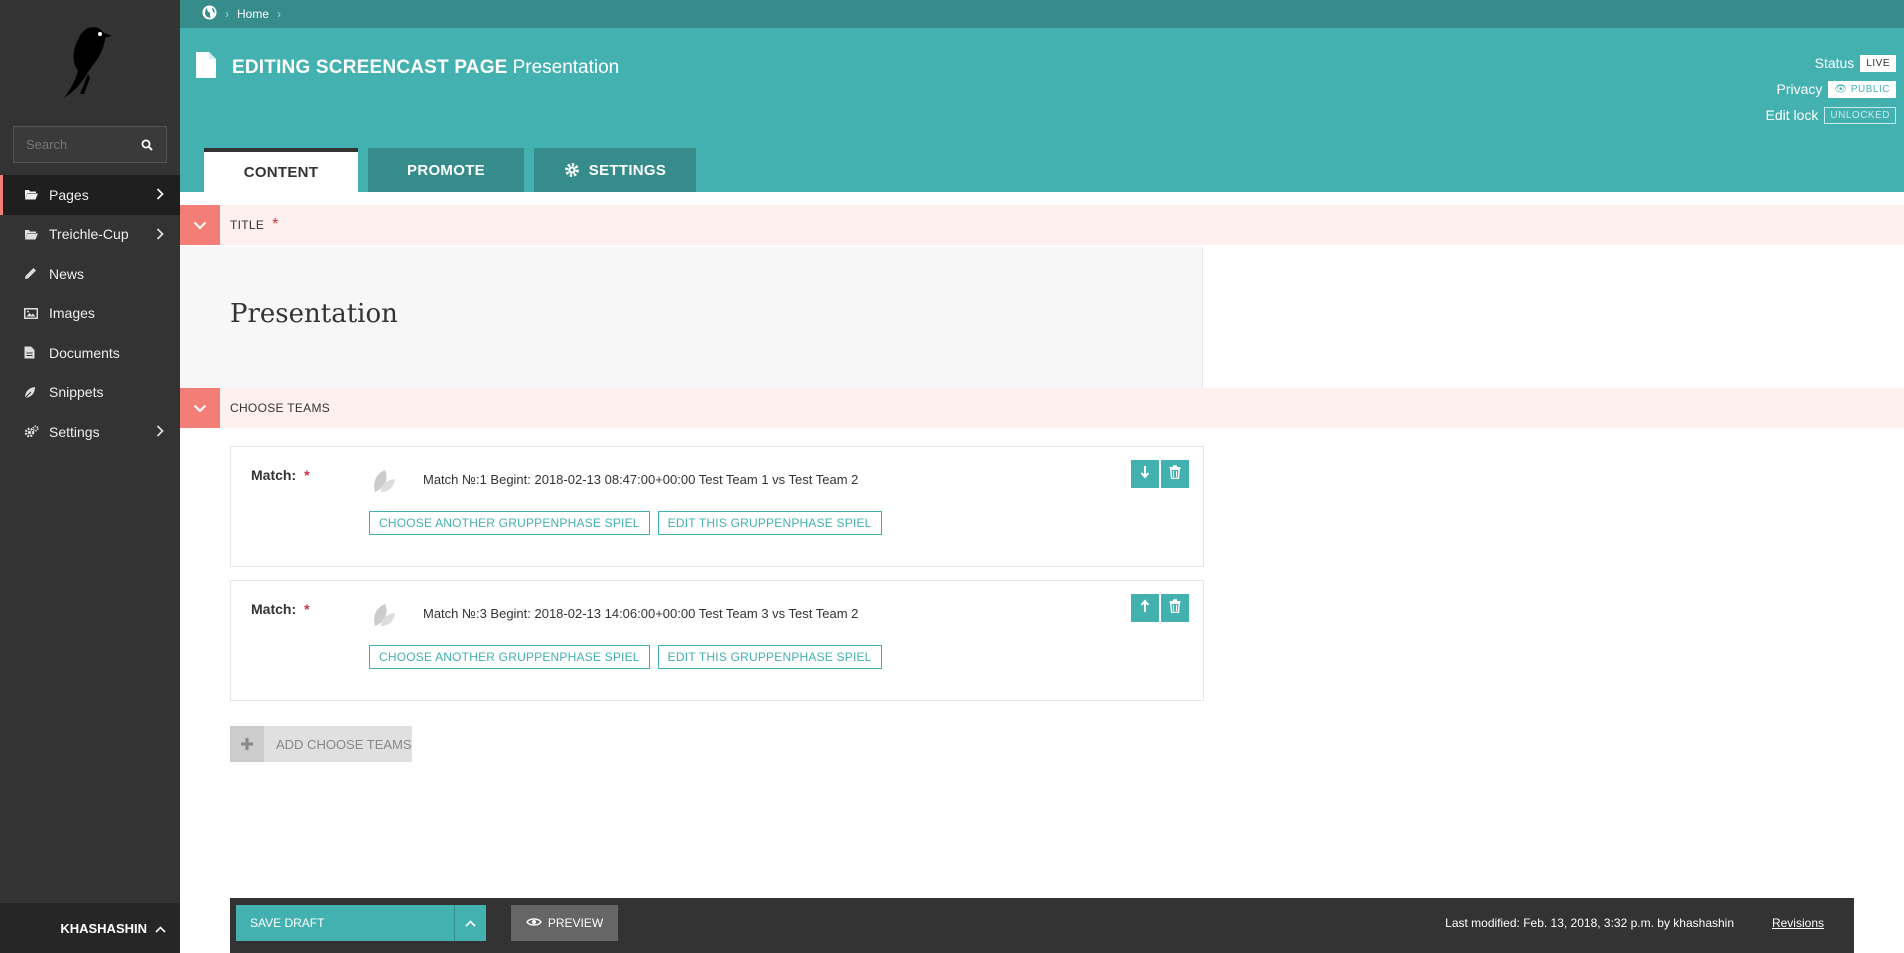  I want to click on move-up-button, so click(1145, 608).